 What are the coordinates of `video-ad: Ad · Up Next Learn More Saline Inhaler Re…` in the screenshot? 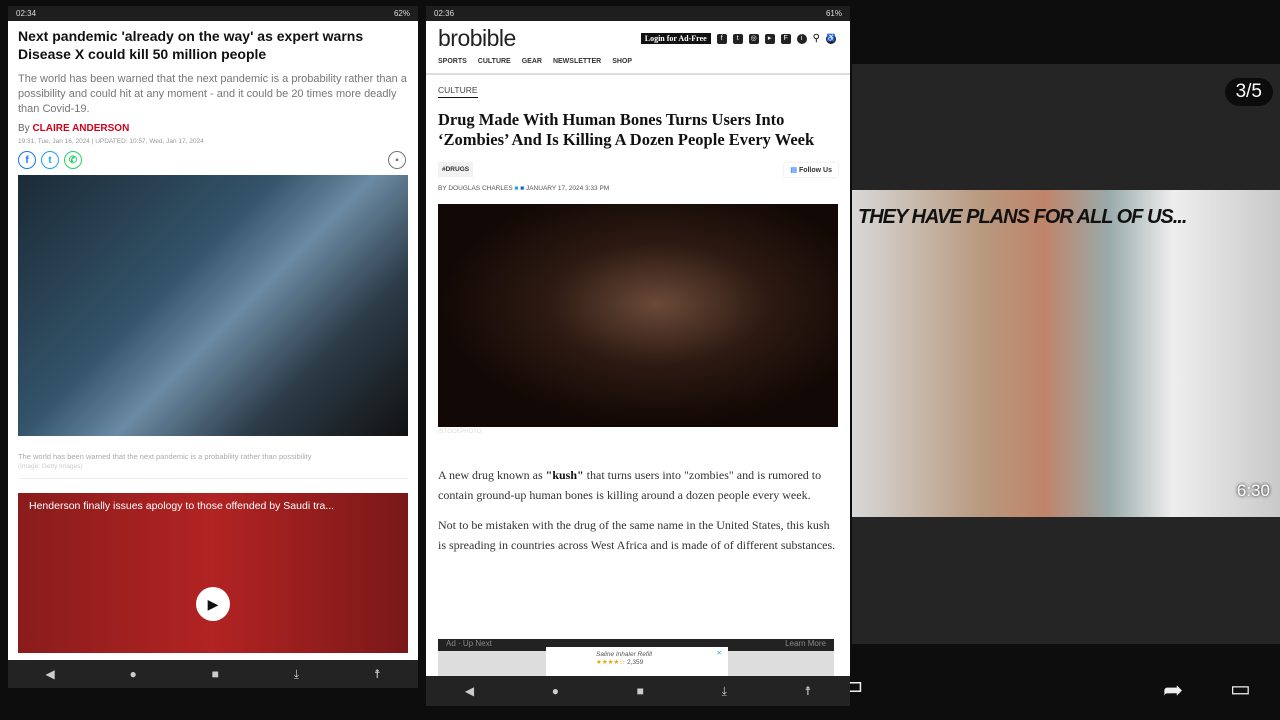 It's located at (636, 657).